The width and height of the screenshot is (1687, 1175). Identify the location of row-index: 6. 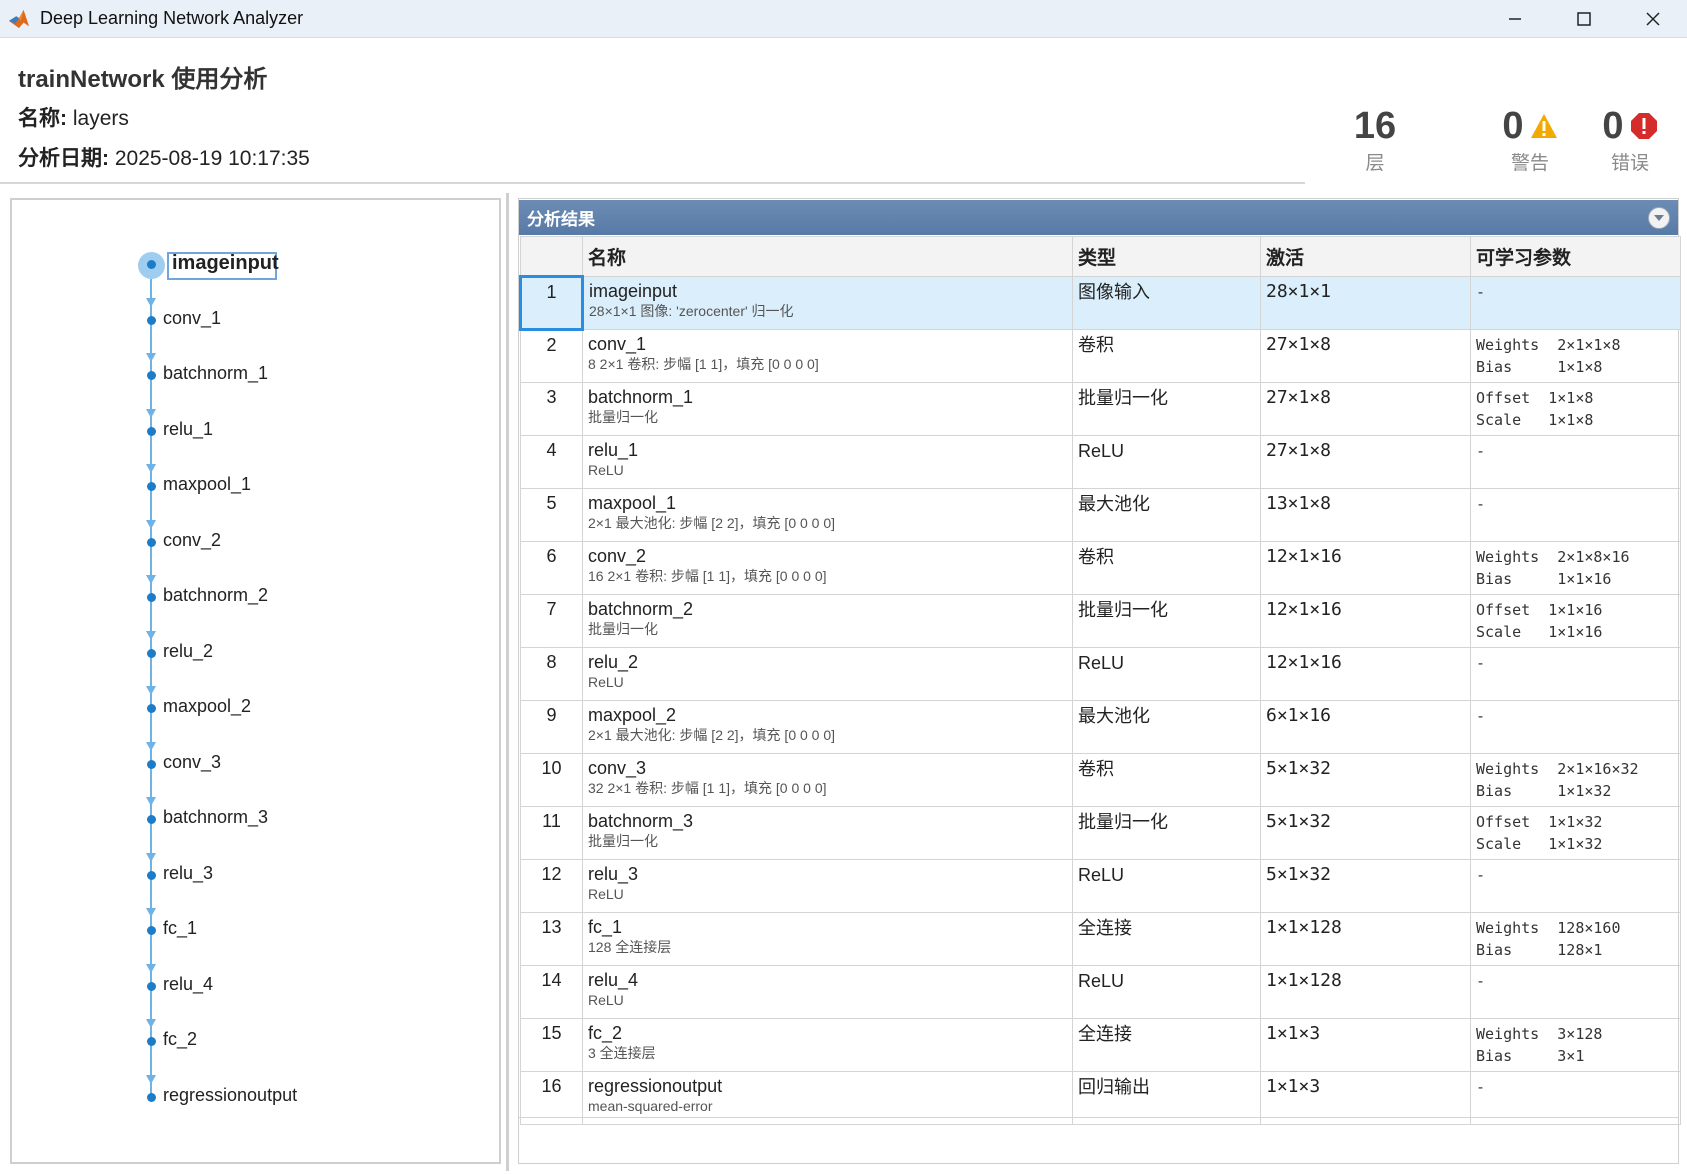
(551, 568).